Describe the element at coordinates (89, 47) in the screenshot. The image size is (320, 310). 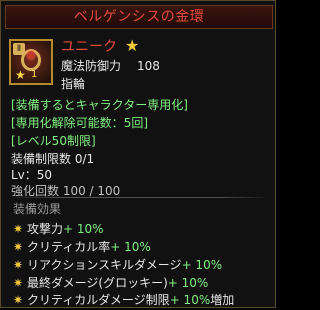
I see `rarity-label: ユニーク` at that location.